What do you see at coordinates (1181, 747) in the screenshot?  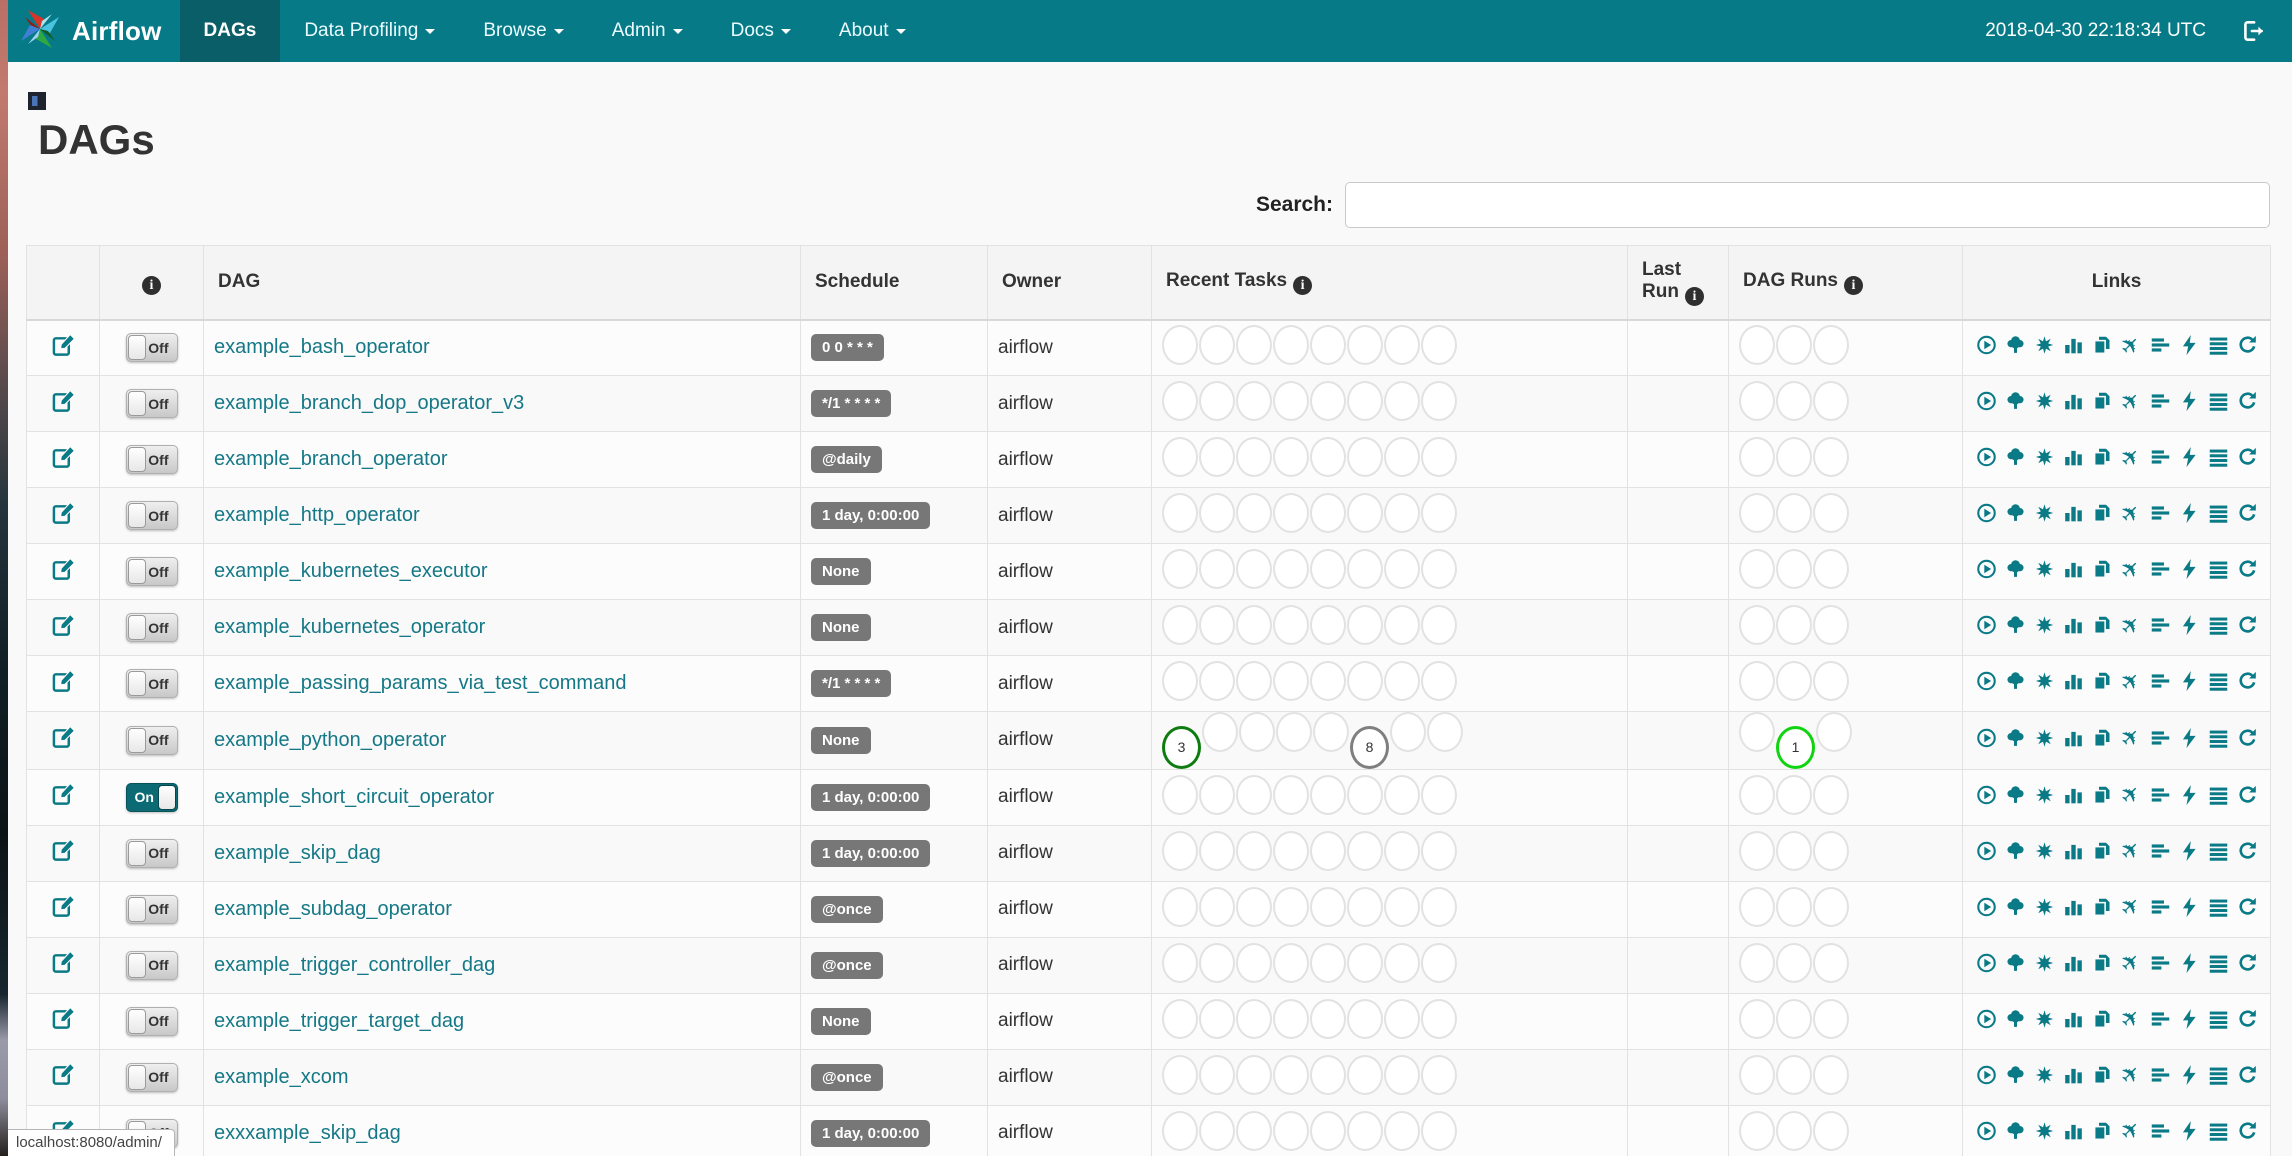 I see `state-circle: 3` at bounding box center [1181, 747].